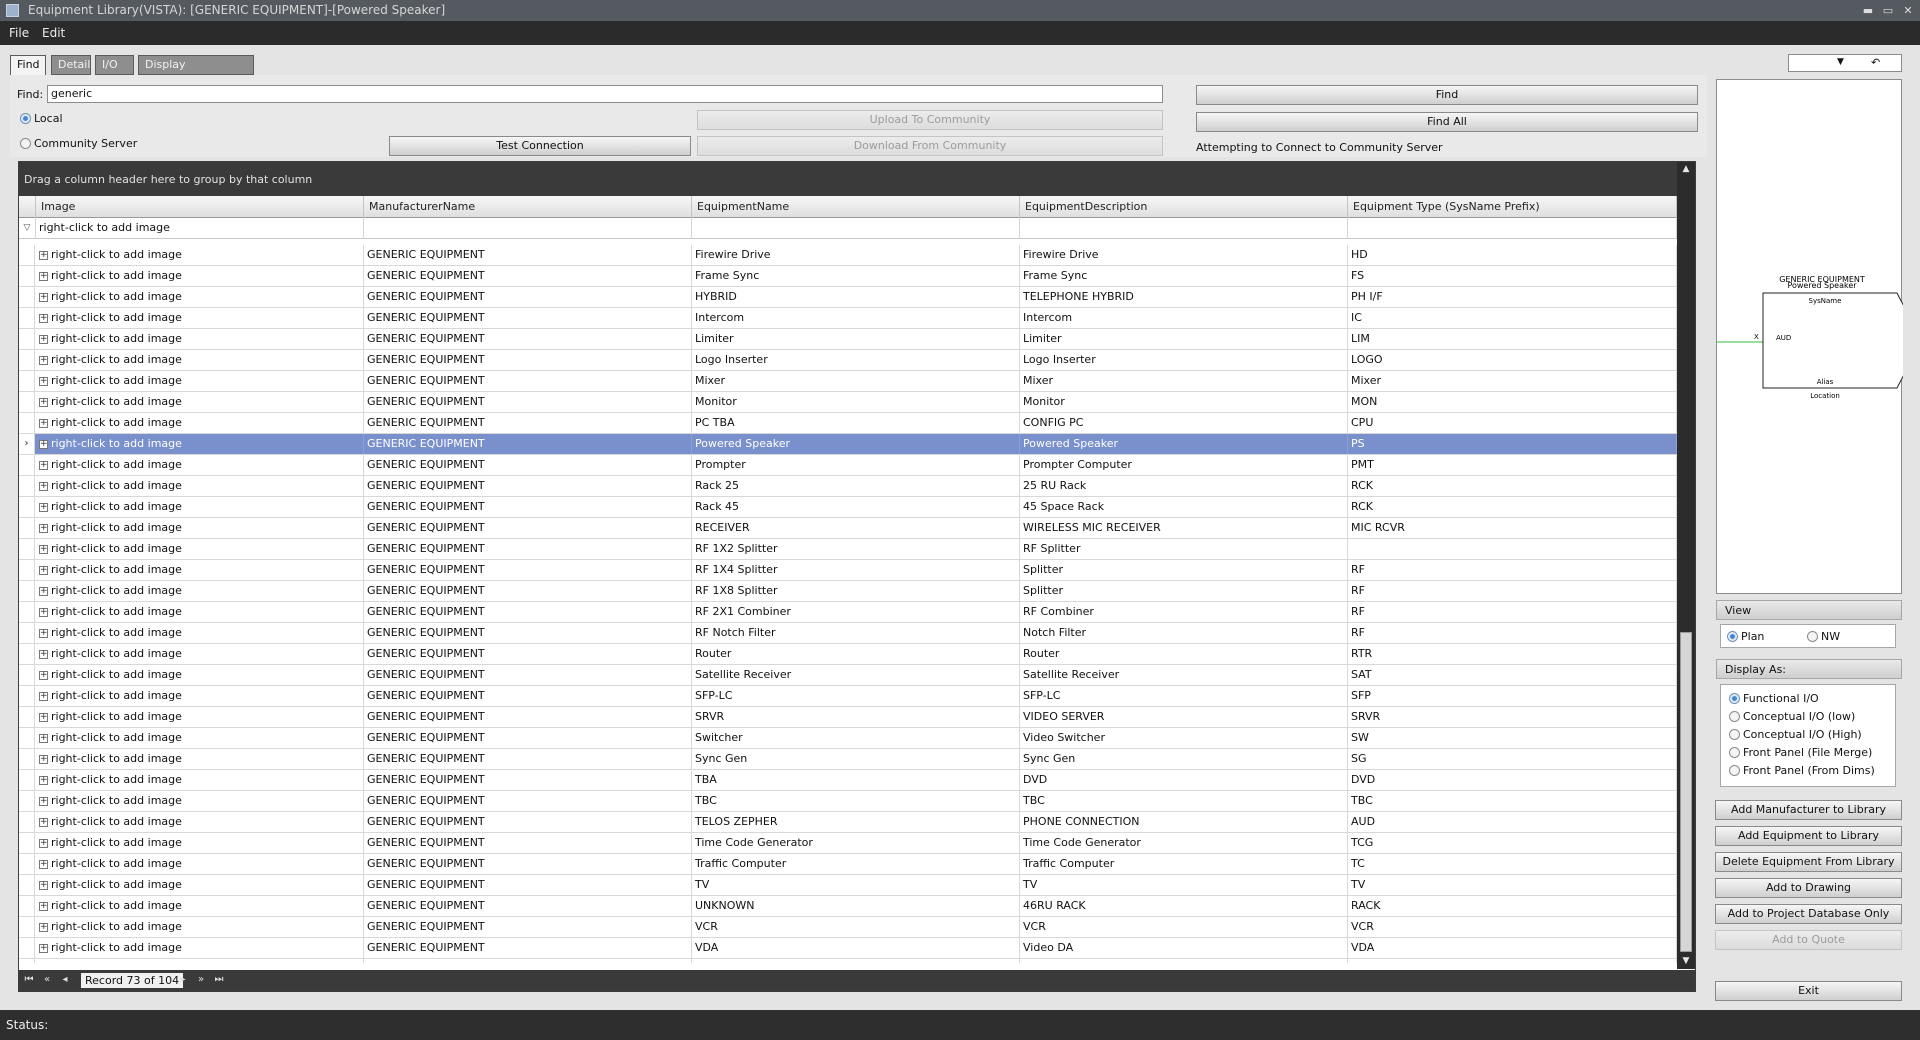 The image size is (1920, 1040). I want to click on equipment-name-cell: Prompter, so click(856, 465).